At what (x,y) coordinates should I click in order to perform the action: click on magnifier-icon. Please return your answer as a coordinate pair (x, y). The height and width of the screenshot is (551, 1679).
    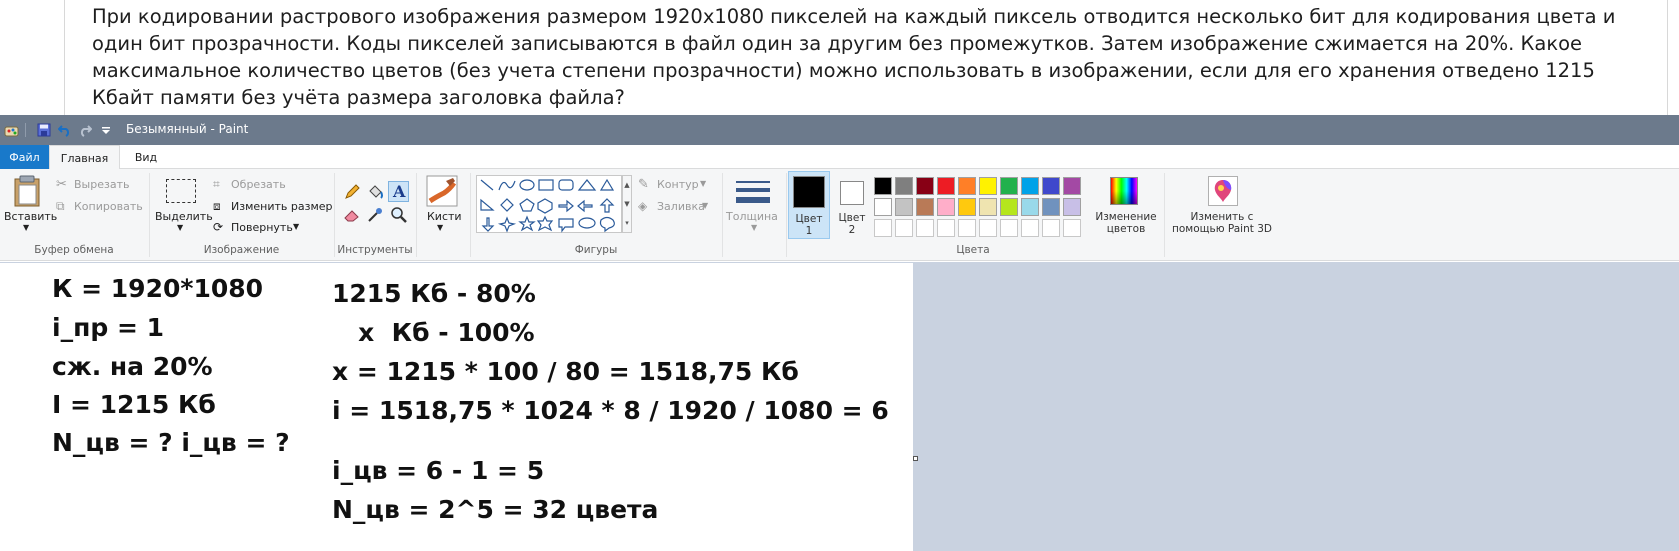
    Looking at the image, I should click on (399, 215).